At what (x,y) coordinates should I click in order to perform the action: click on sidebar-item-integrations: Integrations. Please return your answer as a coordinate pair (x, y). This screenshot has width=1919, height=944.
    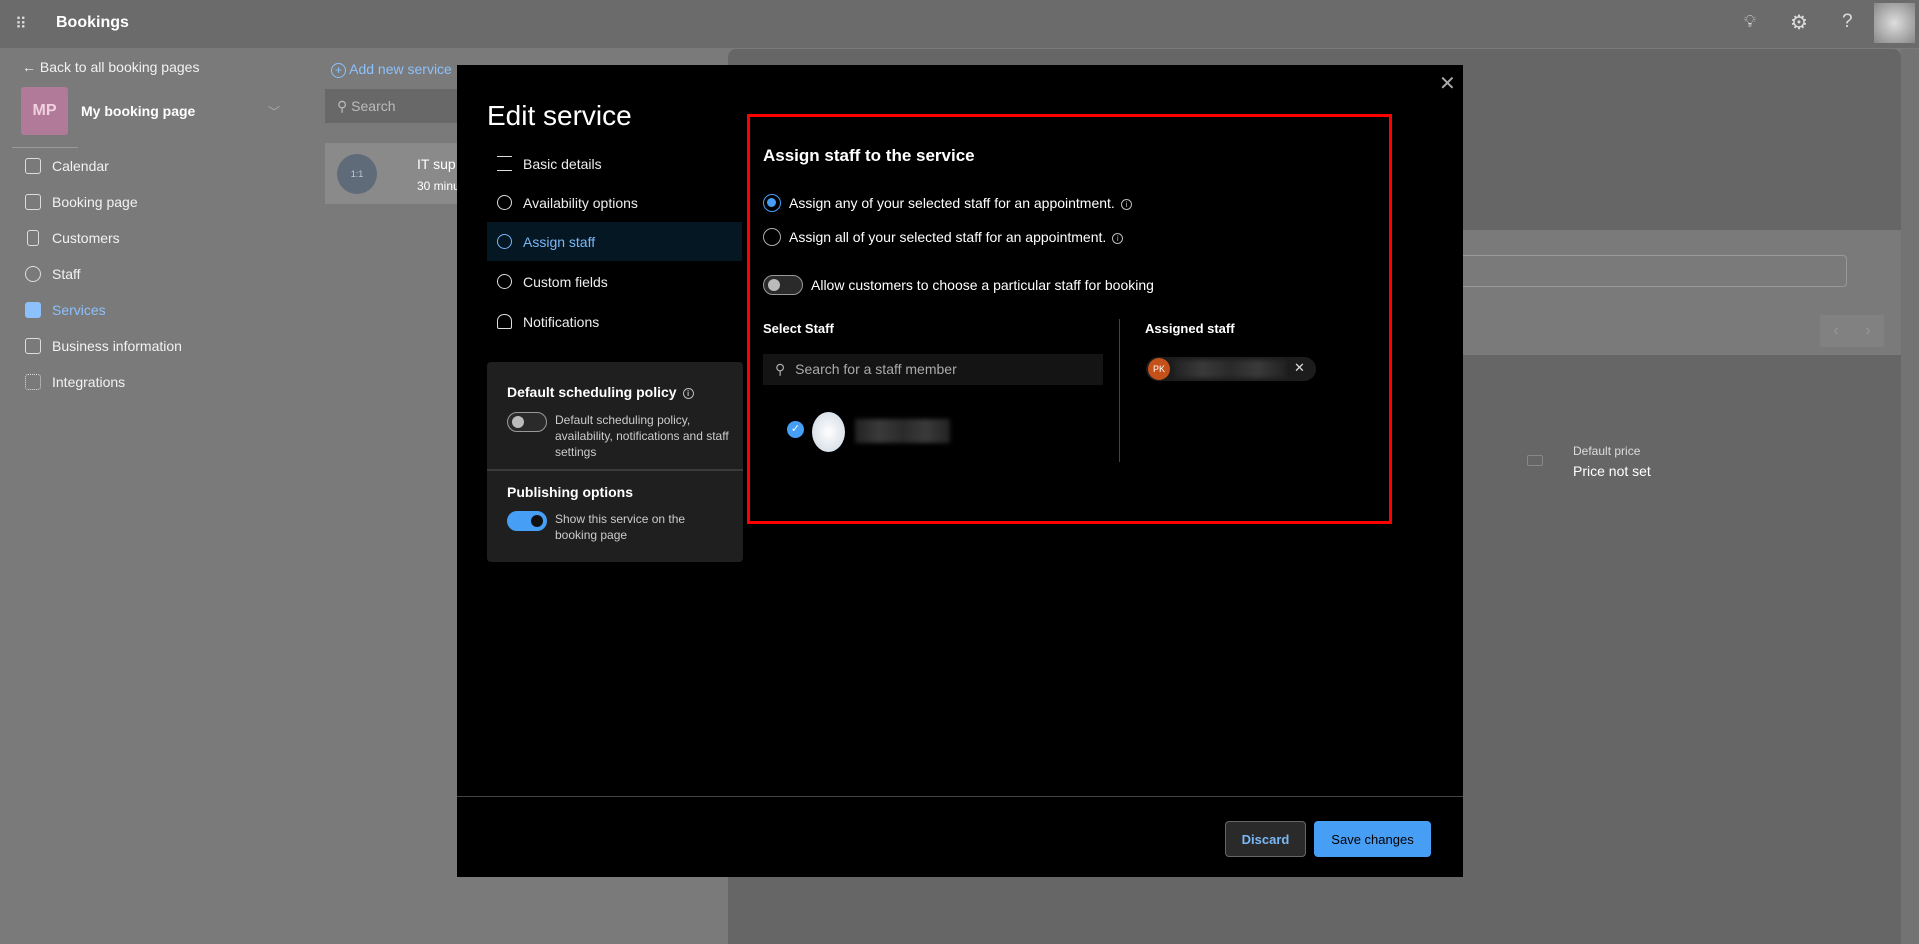
    Looking at the image, I should click on (75, 382).